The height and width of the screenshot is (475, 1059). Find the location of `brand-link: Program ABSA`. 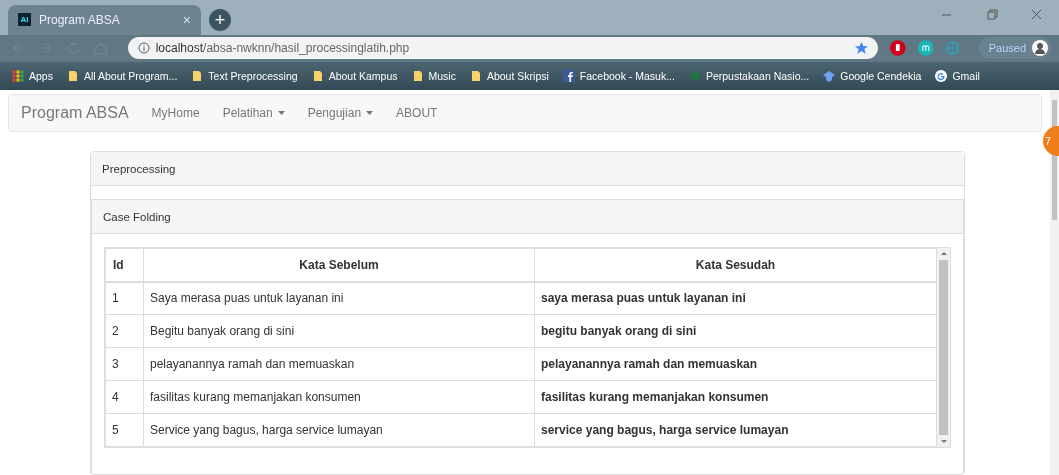

brand-link: Program ABSA is located at coordinates (75, 113).